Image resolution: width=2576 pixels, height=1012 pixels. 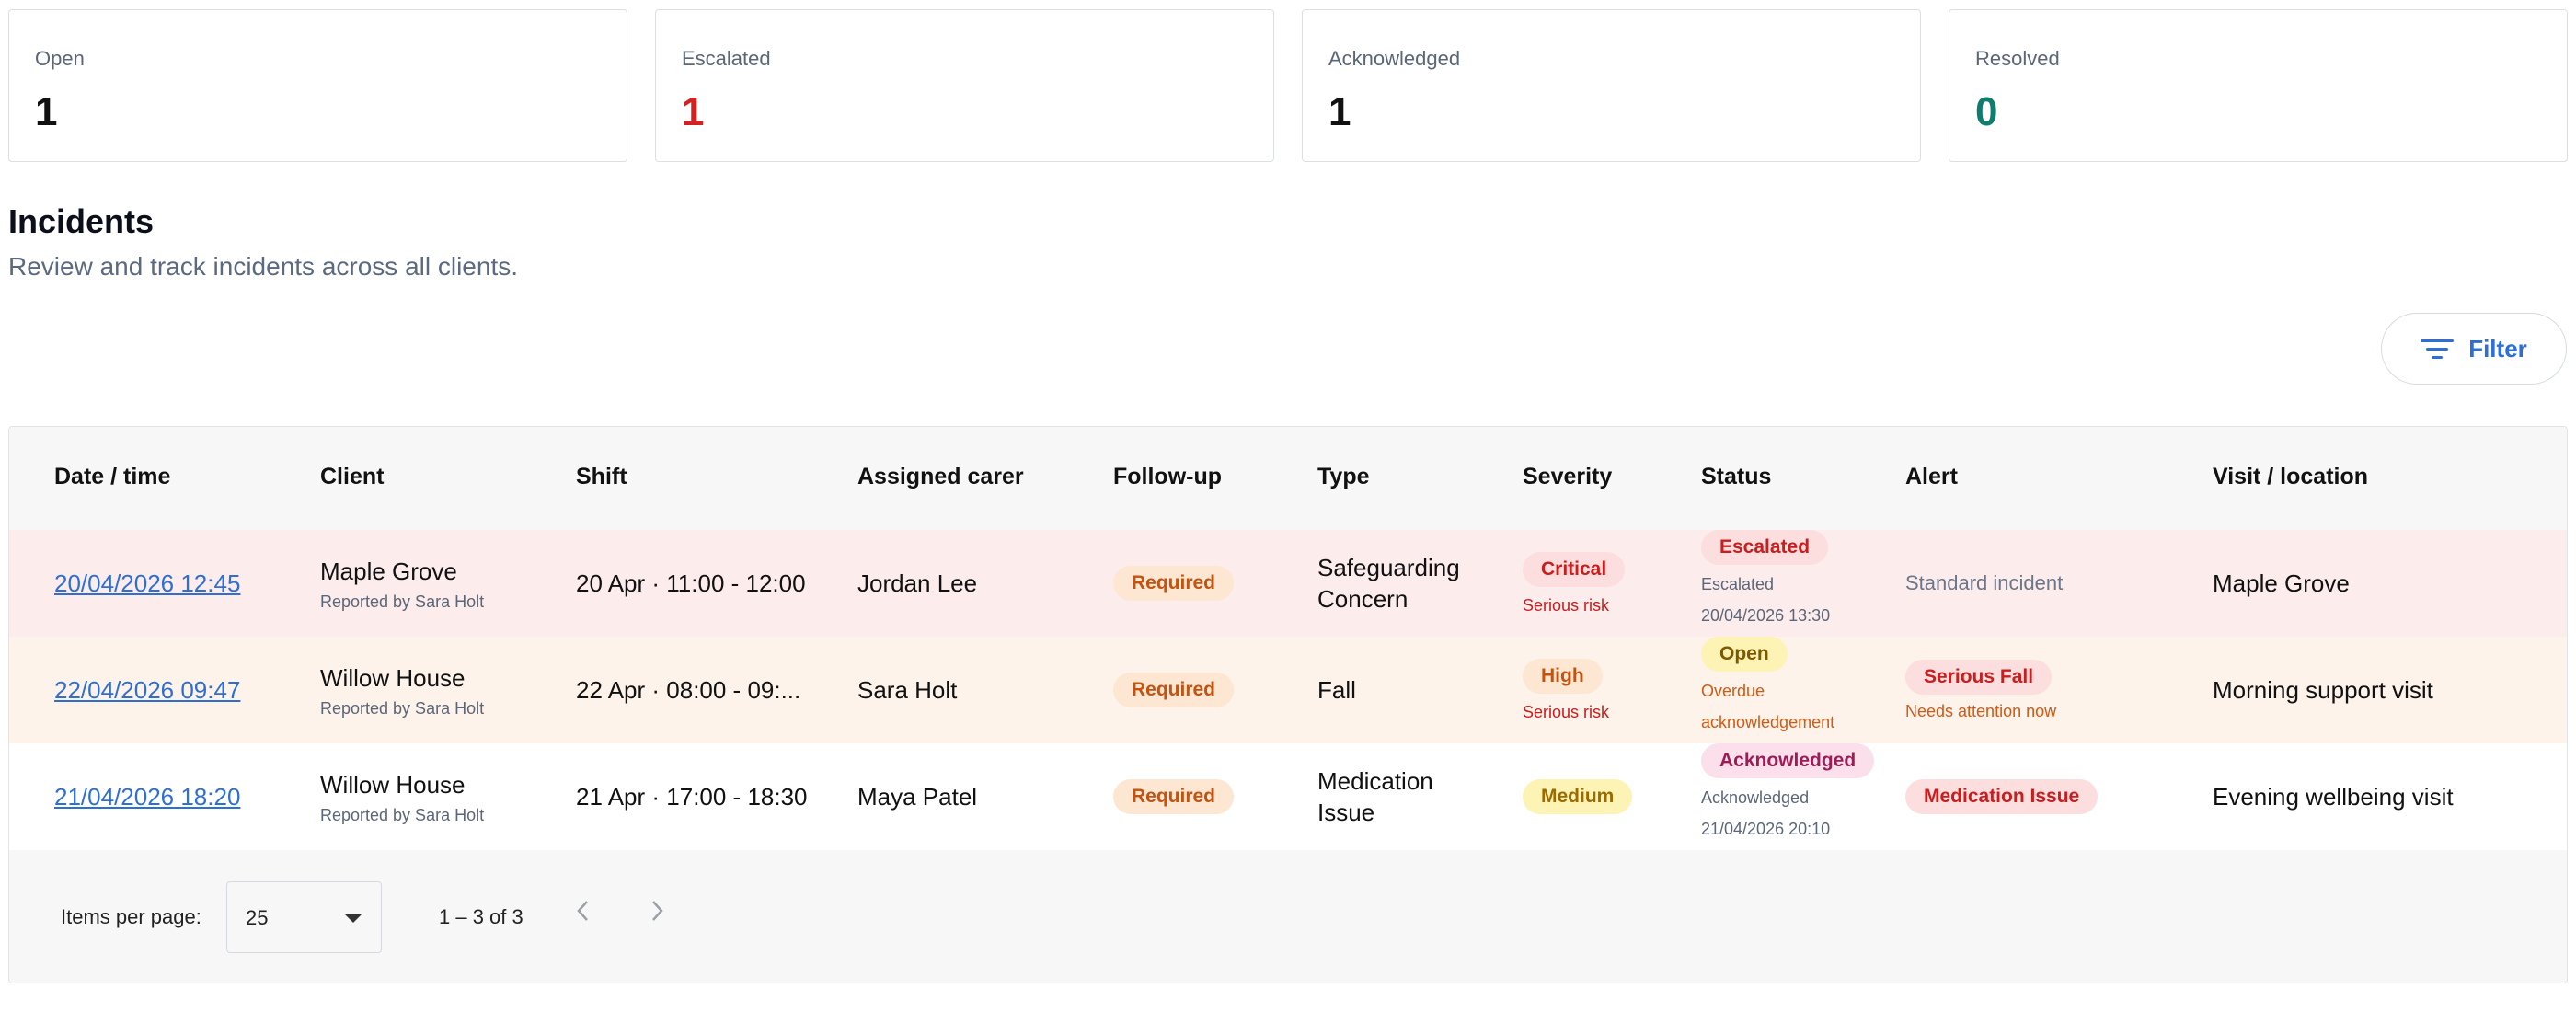 What do you see at coordinates (691, 583) in the screenshot?
I see `shift-time: 20 Apr · 11:00 - 12:00` at bounding box center [691, 583].